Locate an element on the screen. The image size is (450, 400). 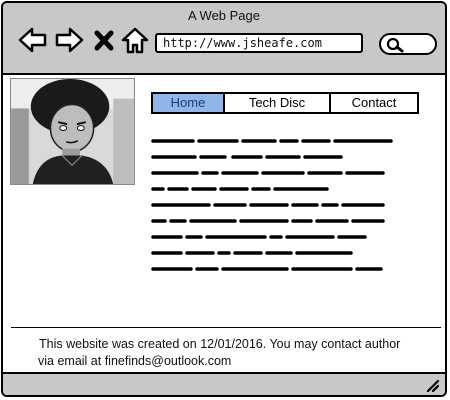
status-bar is located at coordinates (224, 383).